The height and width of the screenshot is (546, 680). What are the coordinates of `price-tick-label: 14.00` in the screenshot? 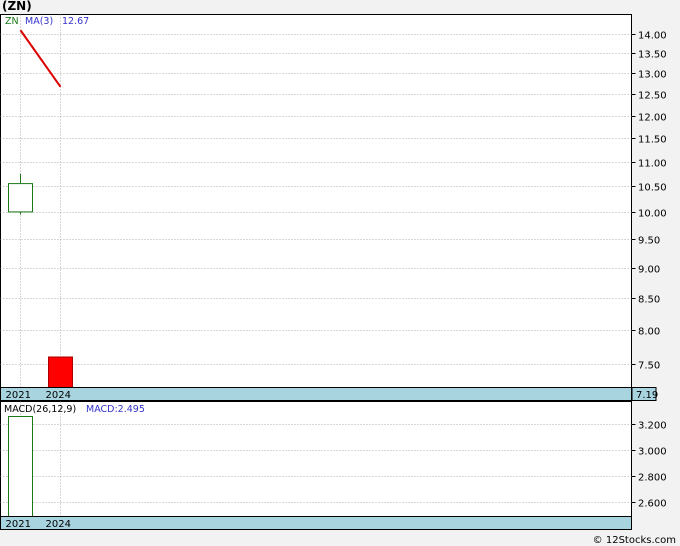 It's located at (652, 36).